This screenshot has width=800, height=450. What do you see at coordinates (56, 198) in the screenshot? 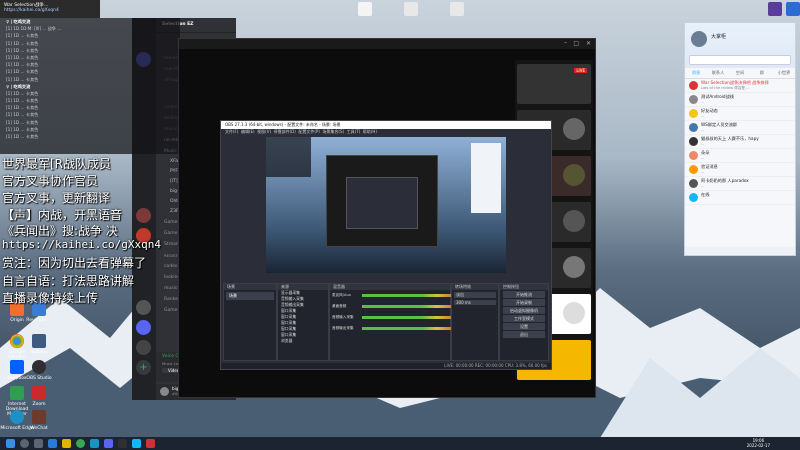
I see `stream-overlay-text: 官方叉事，更新翻译` at bounding box center [56, 198].